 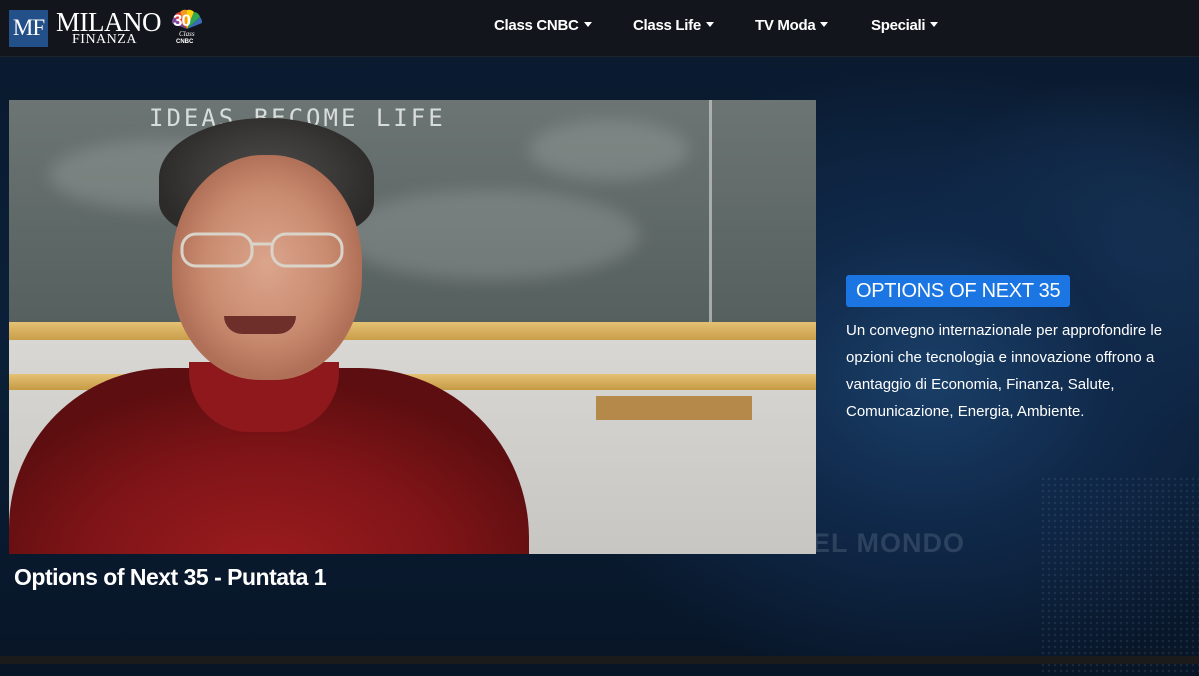 I want to click on logo-class-text: Class, so click(x=187, y=34).